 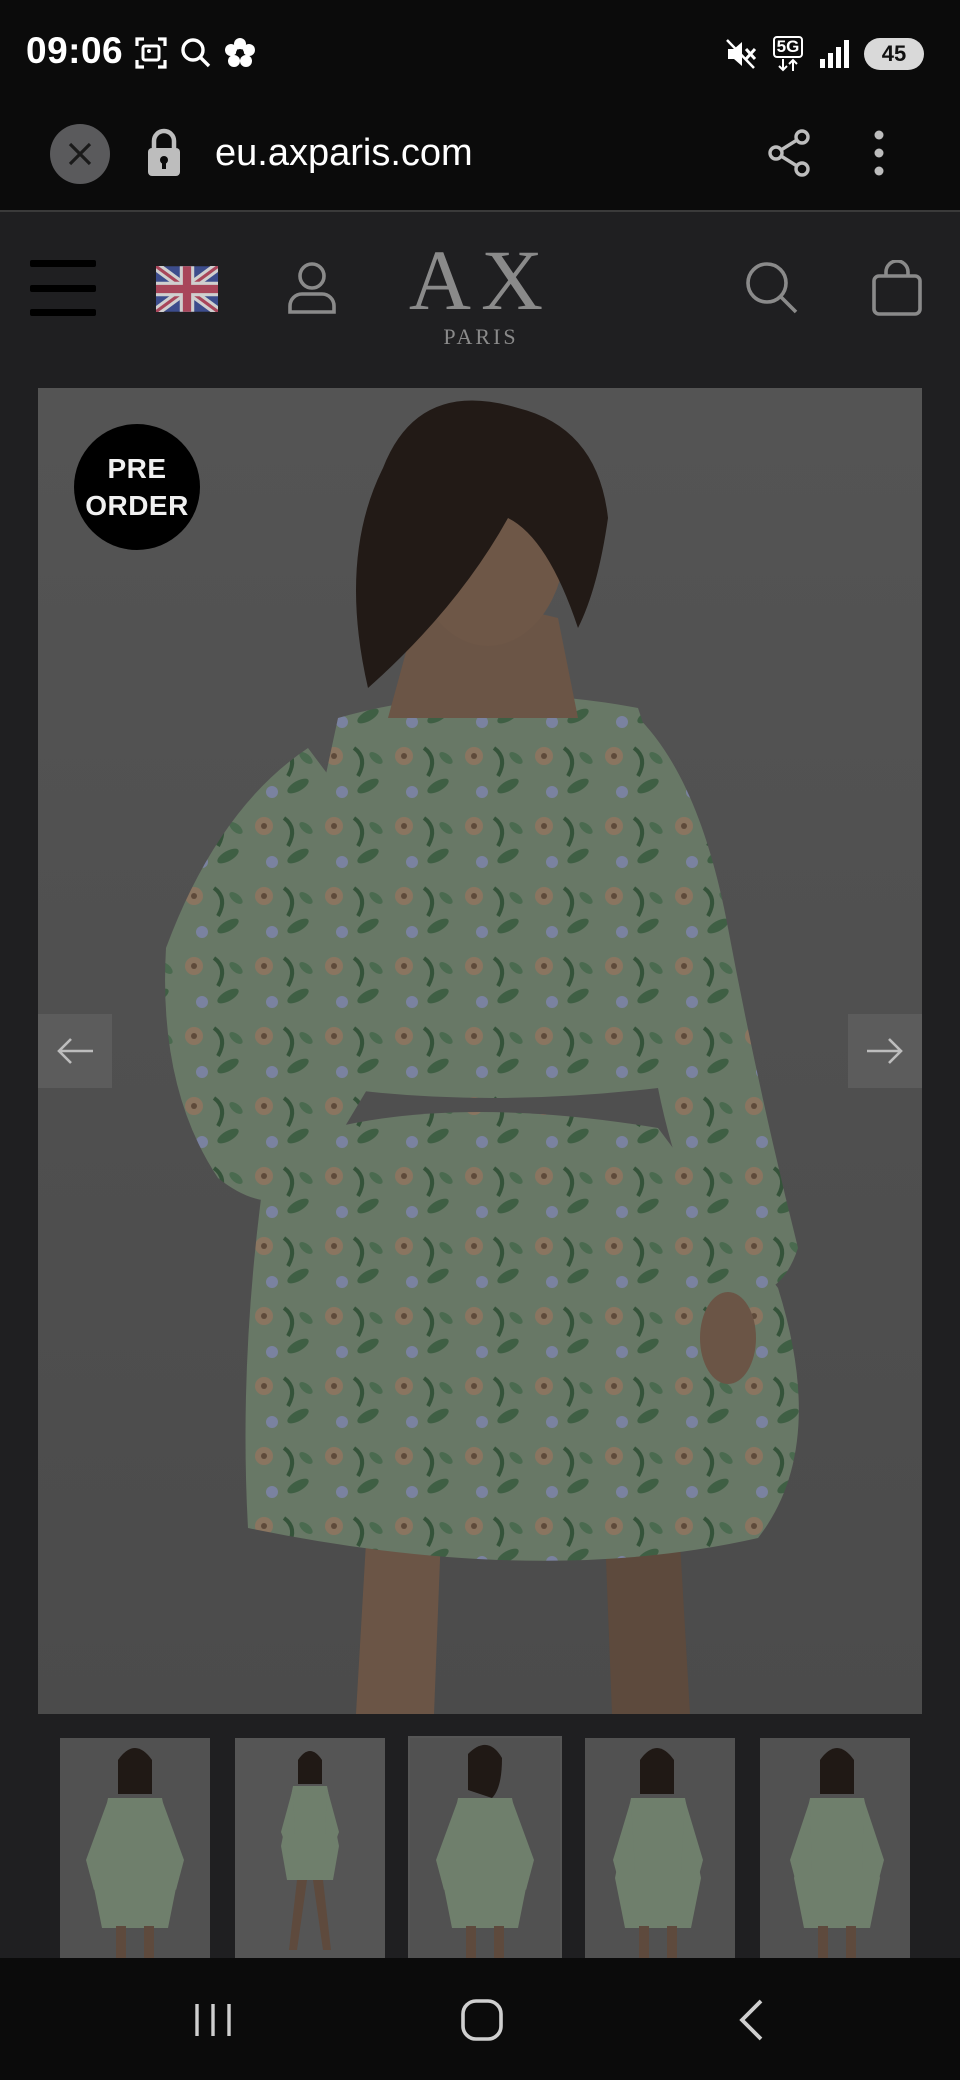 I want to click on home-icon, so click(x=482, y=2020).